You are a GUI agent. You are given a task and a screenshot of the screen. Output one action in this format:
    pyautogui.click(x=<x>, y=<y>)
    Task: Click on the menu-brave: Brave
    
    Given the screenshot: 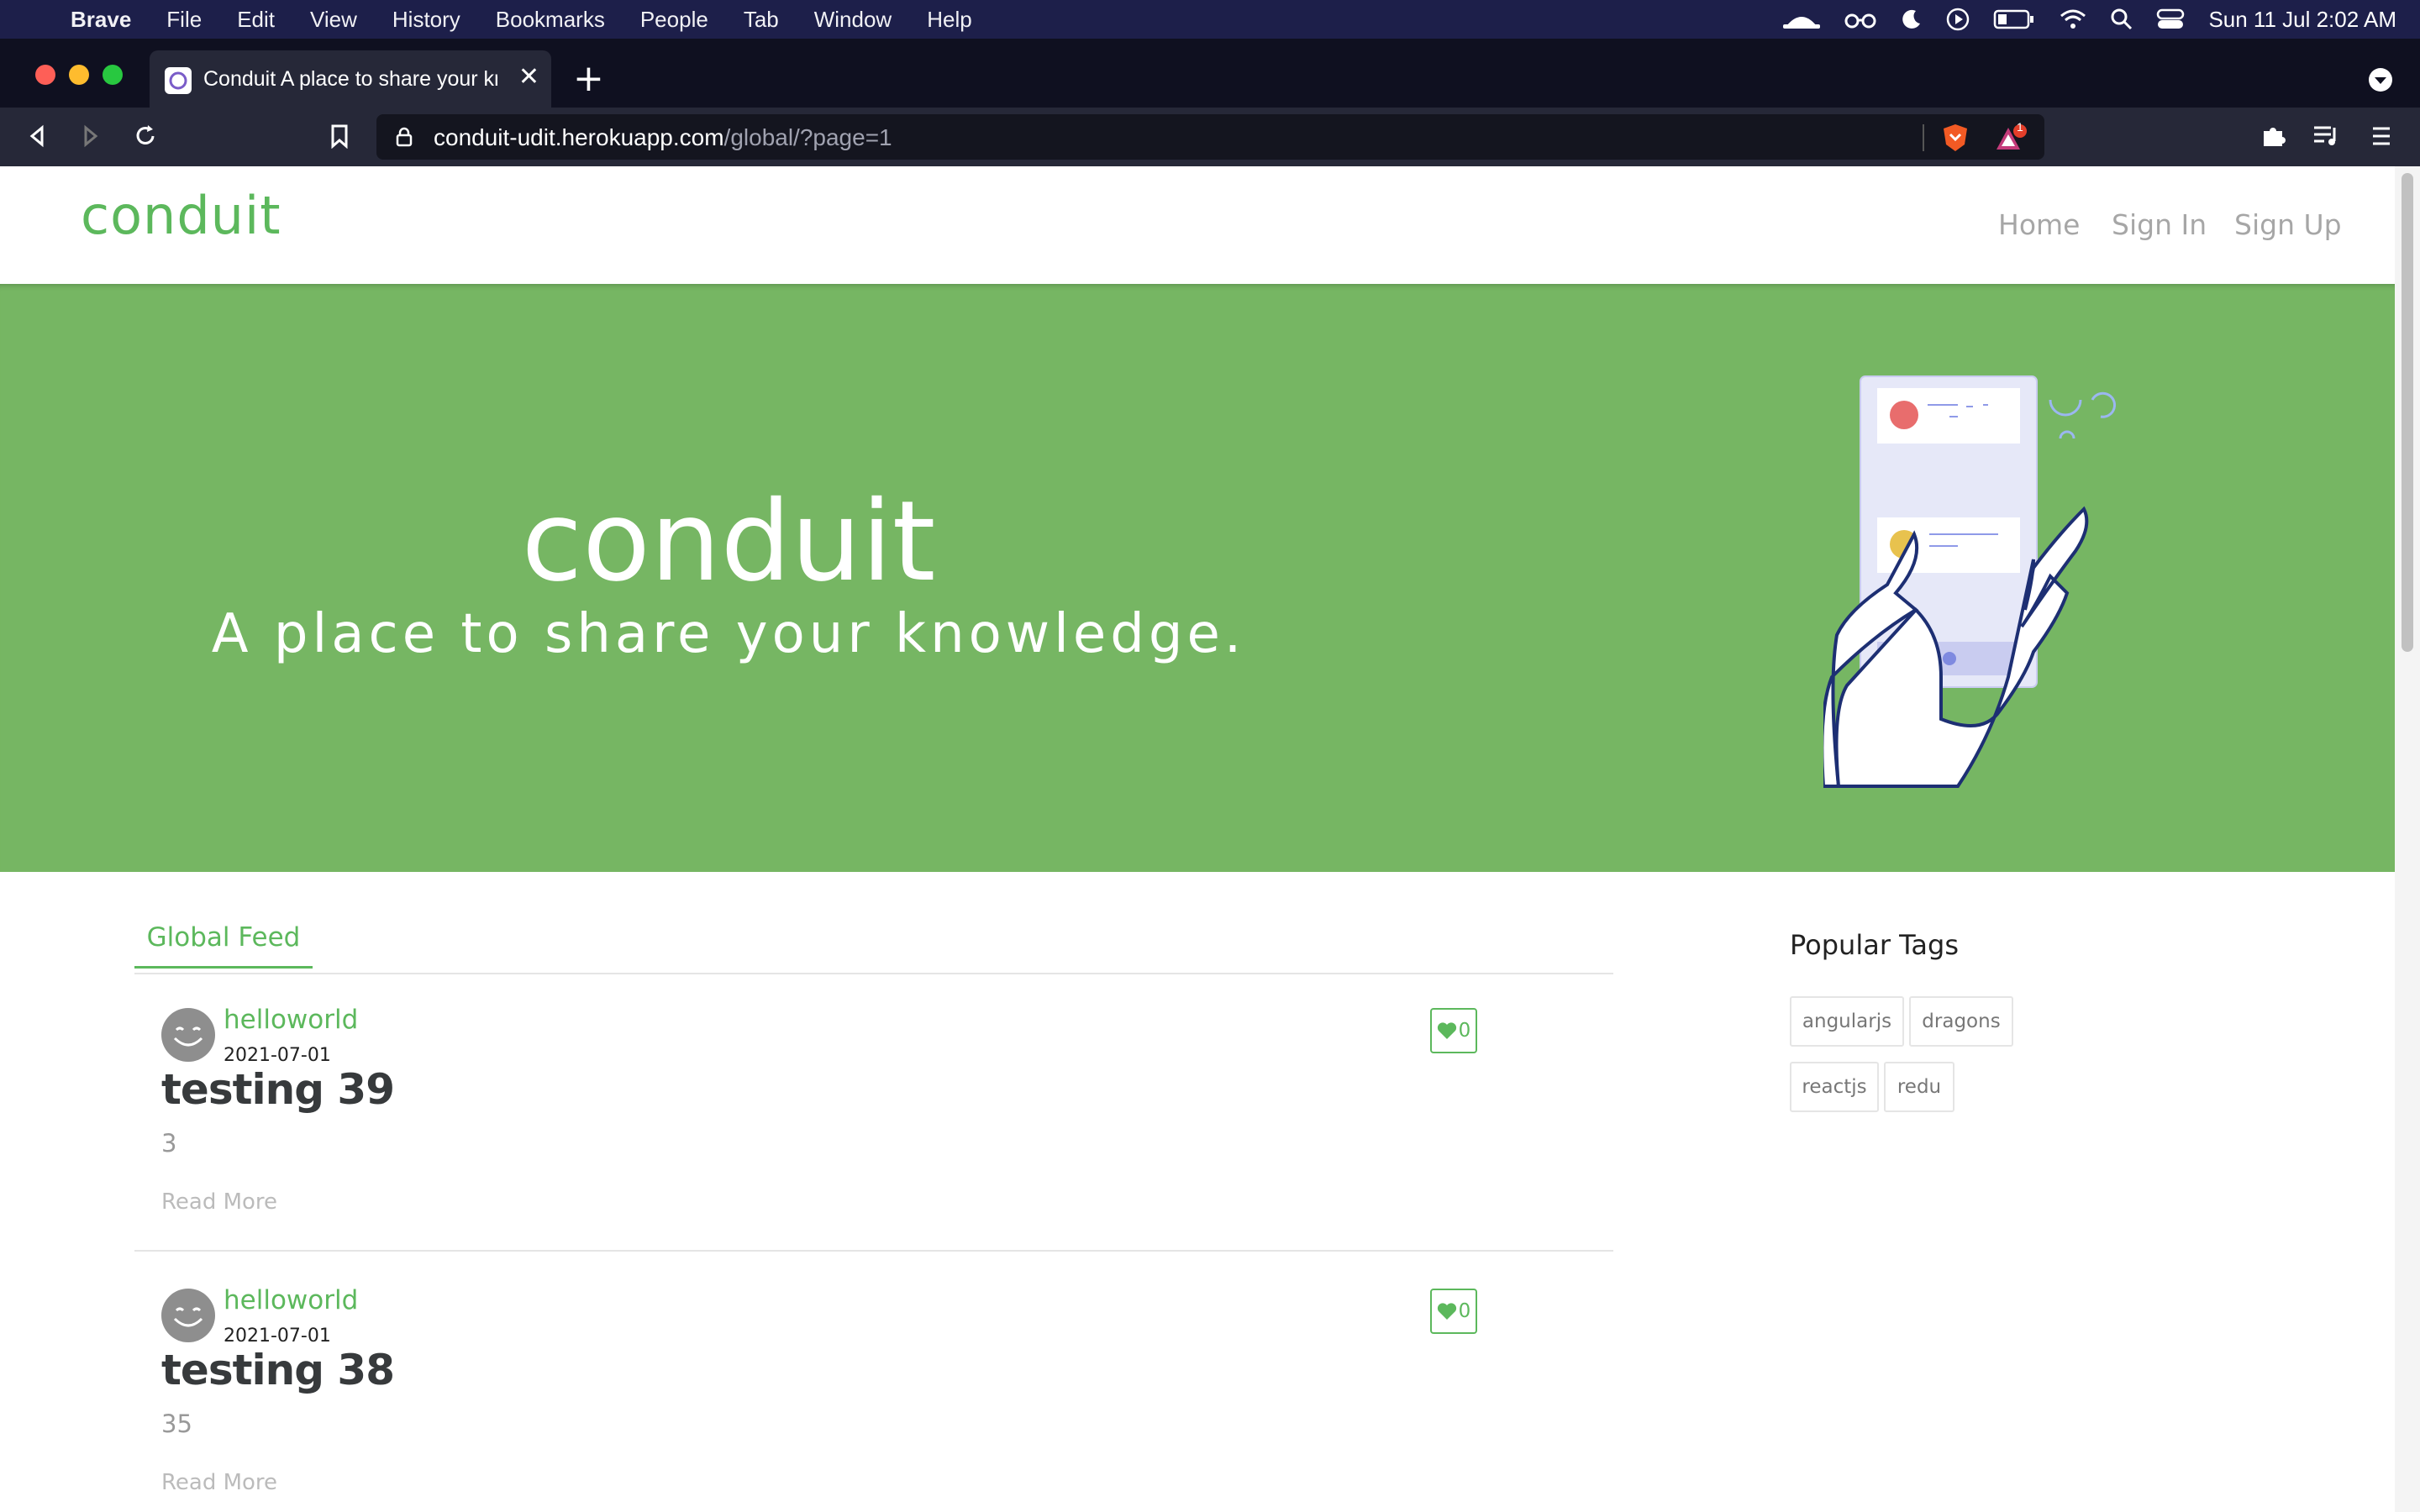 What is the action you would take?
    pyautogui.click(x=101, y=20)
    